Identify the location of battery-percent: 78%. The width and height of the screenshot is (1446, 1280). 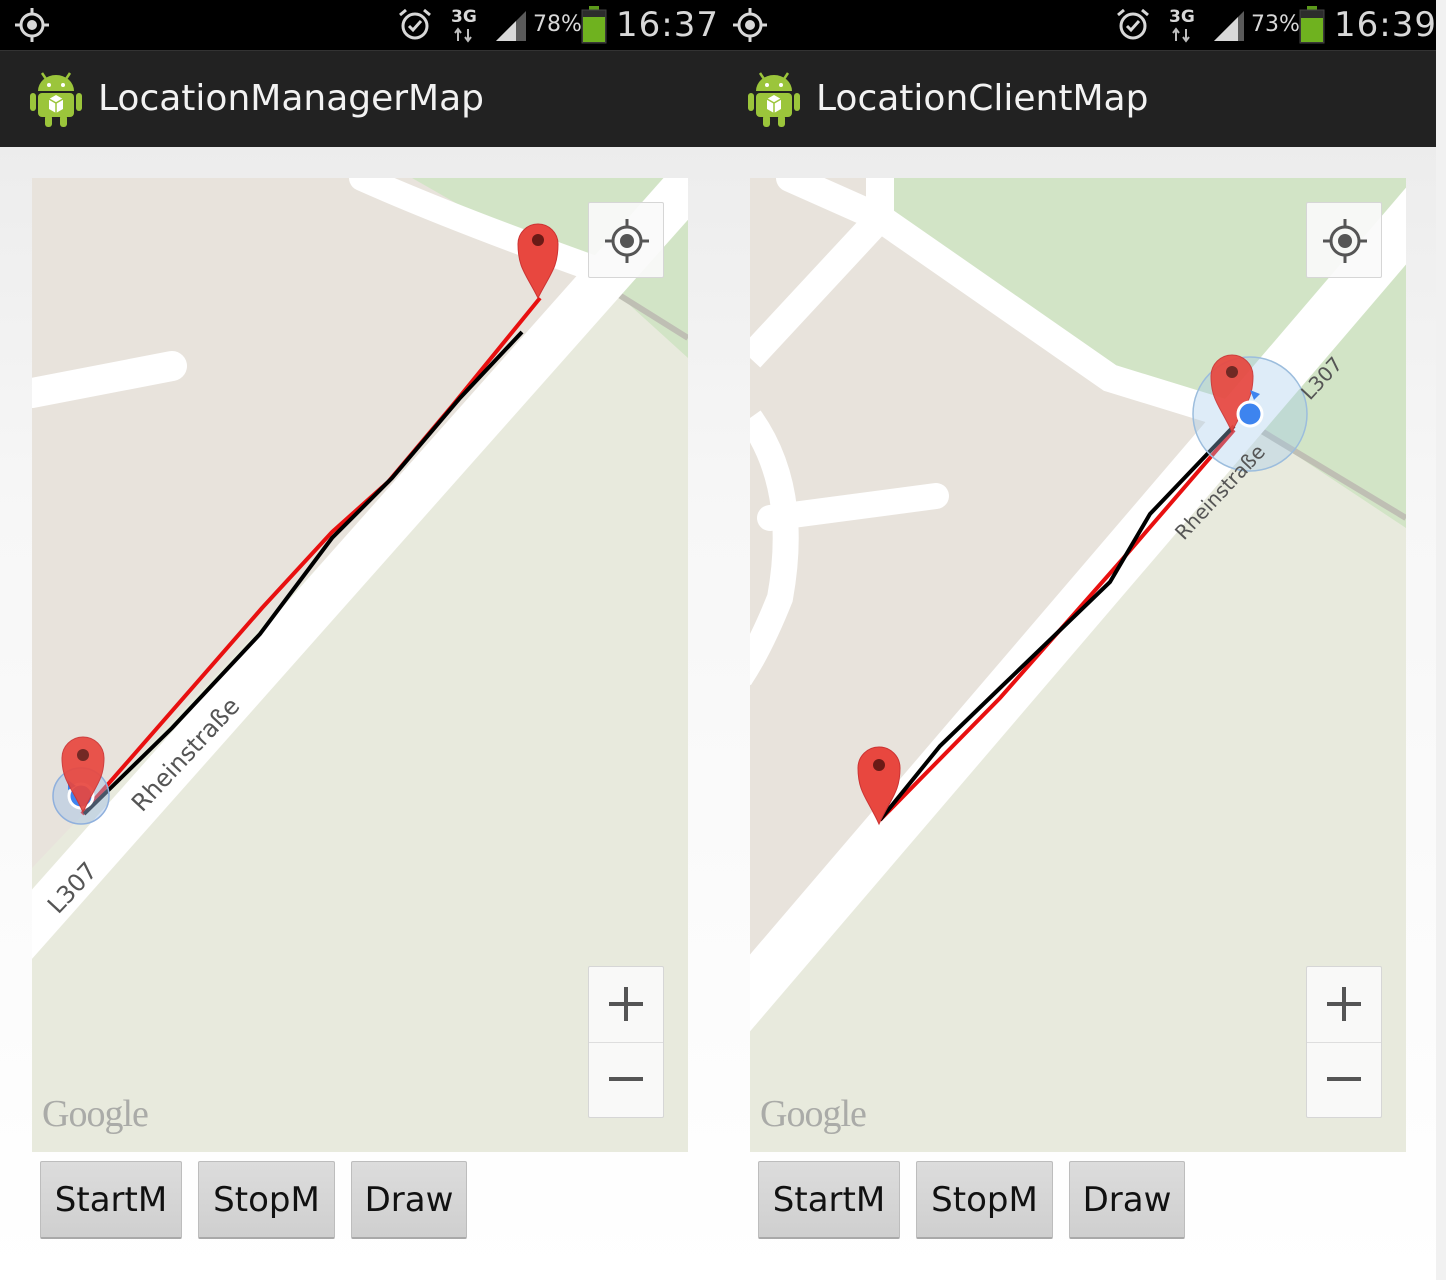
(557, 24).